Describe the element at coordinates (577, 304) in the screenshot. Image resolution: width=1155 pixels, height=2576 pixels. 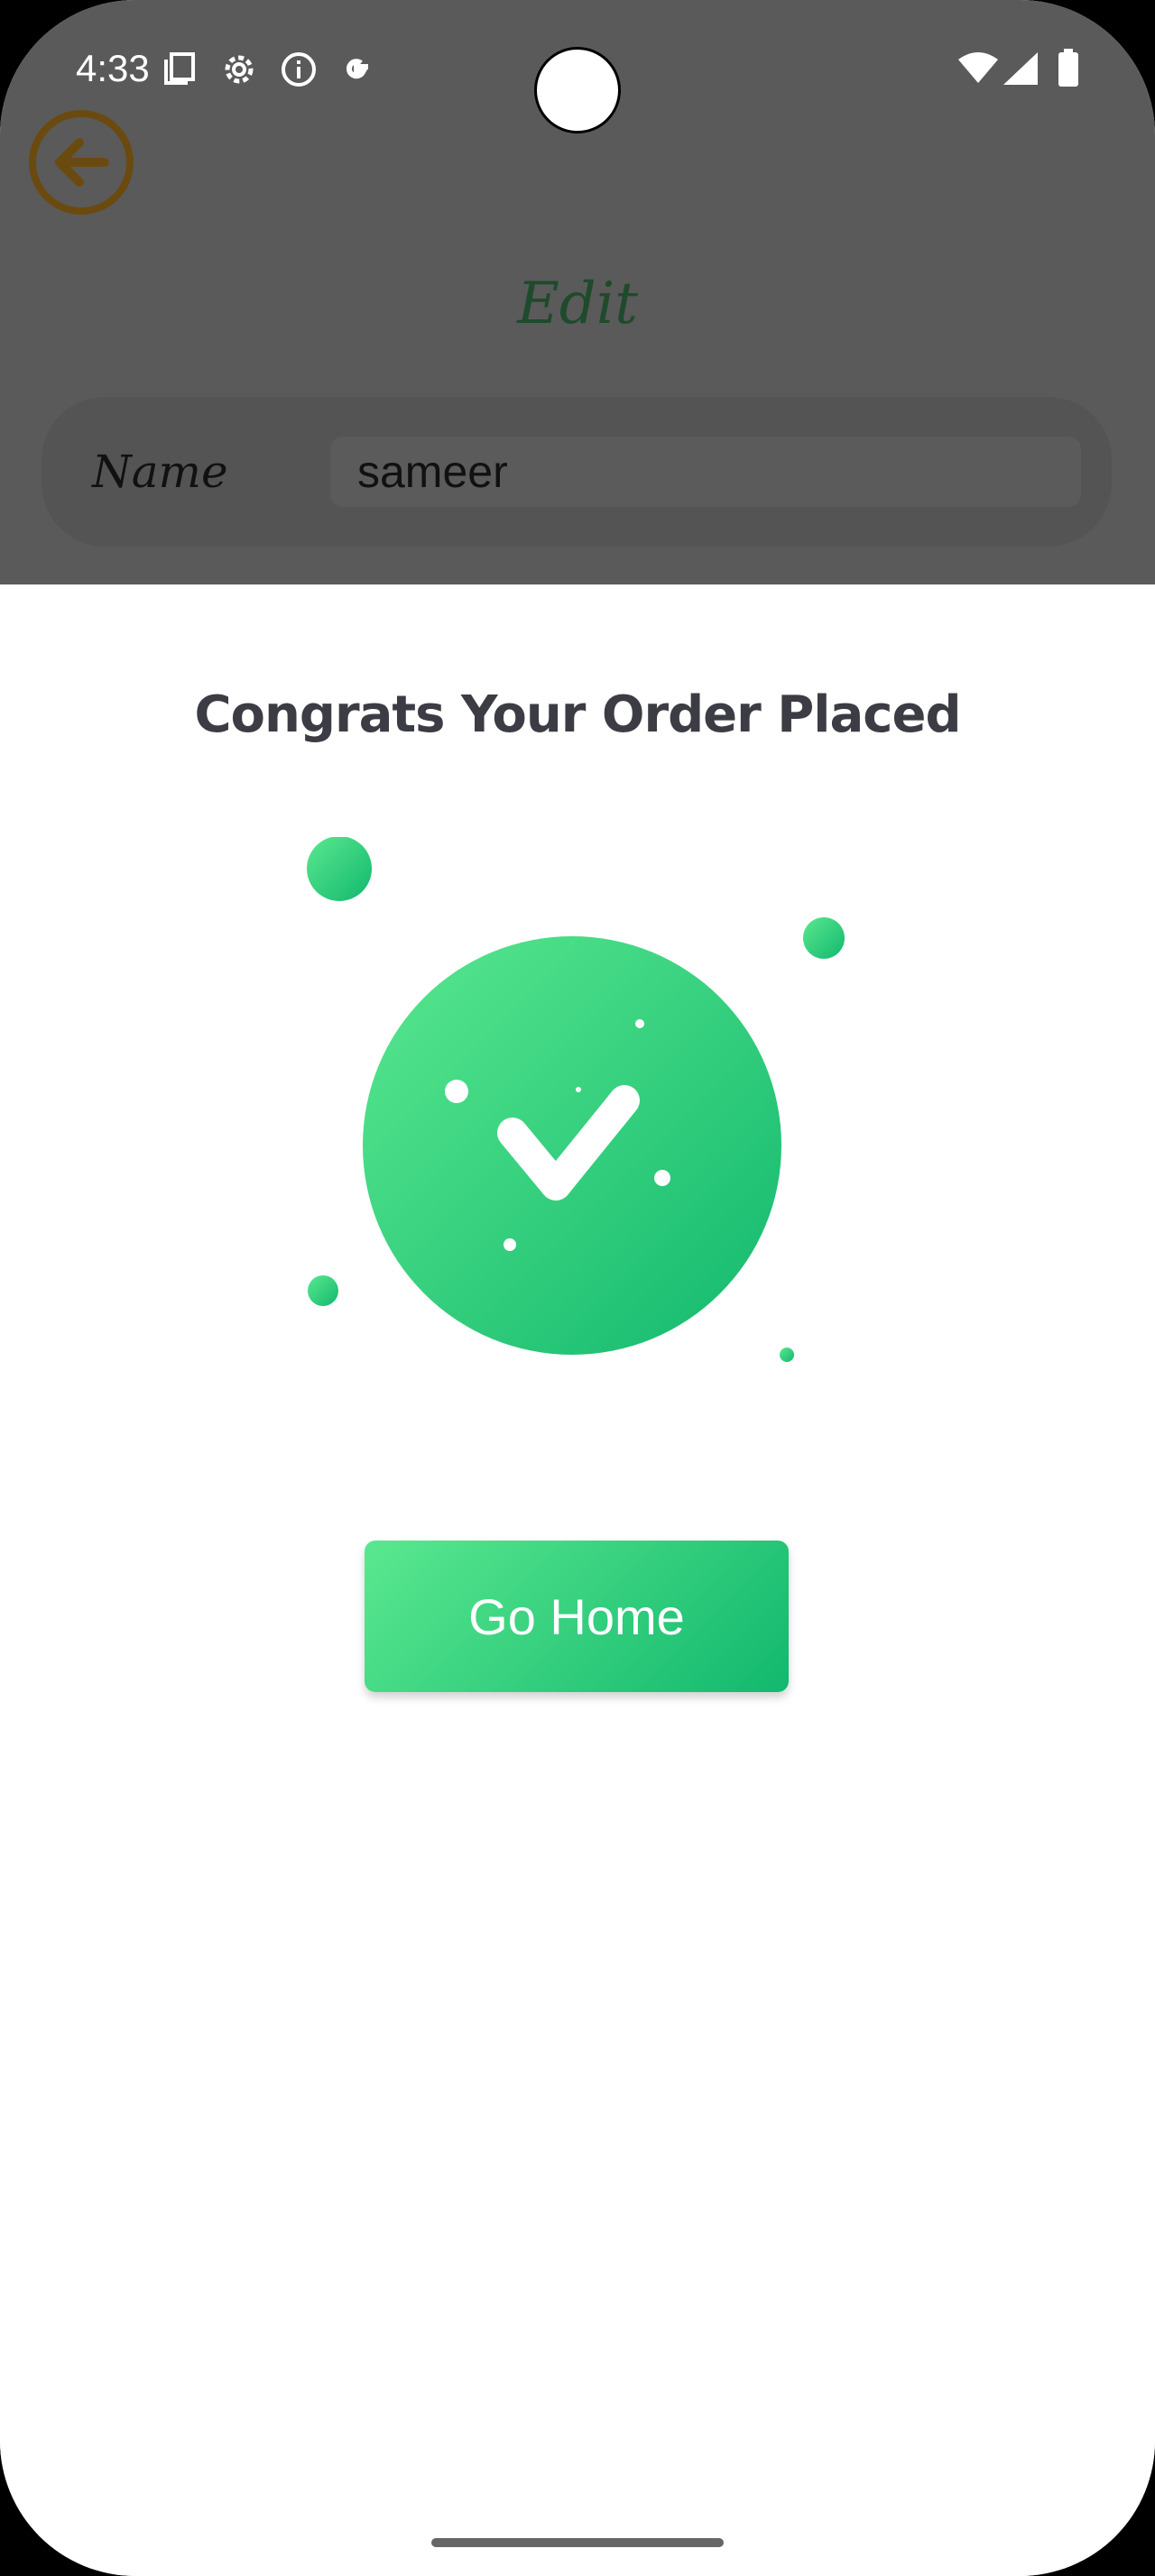
I see `page-title: Edit` at that location.